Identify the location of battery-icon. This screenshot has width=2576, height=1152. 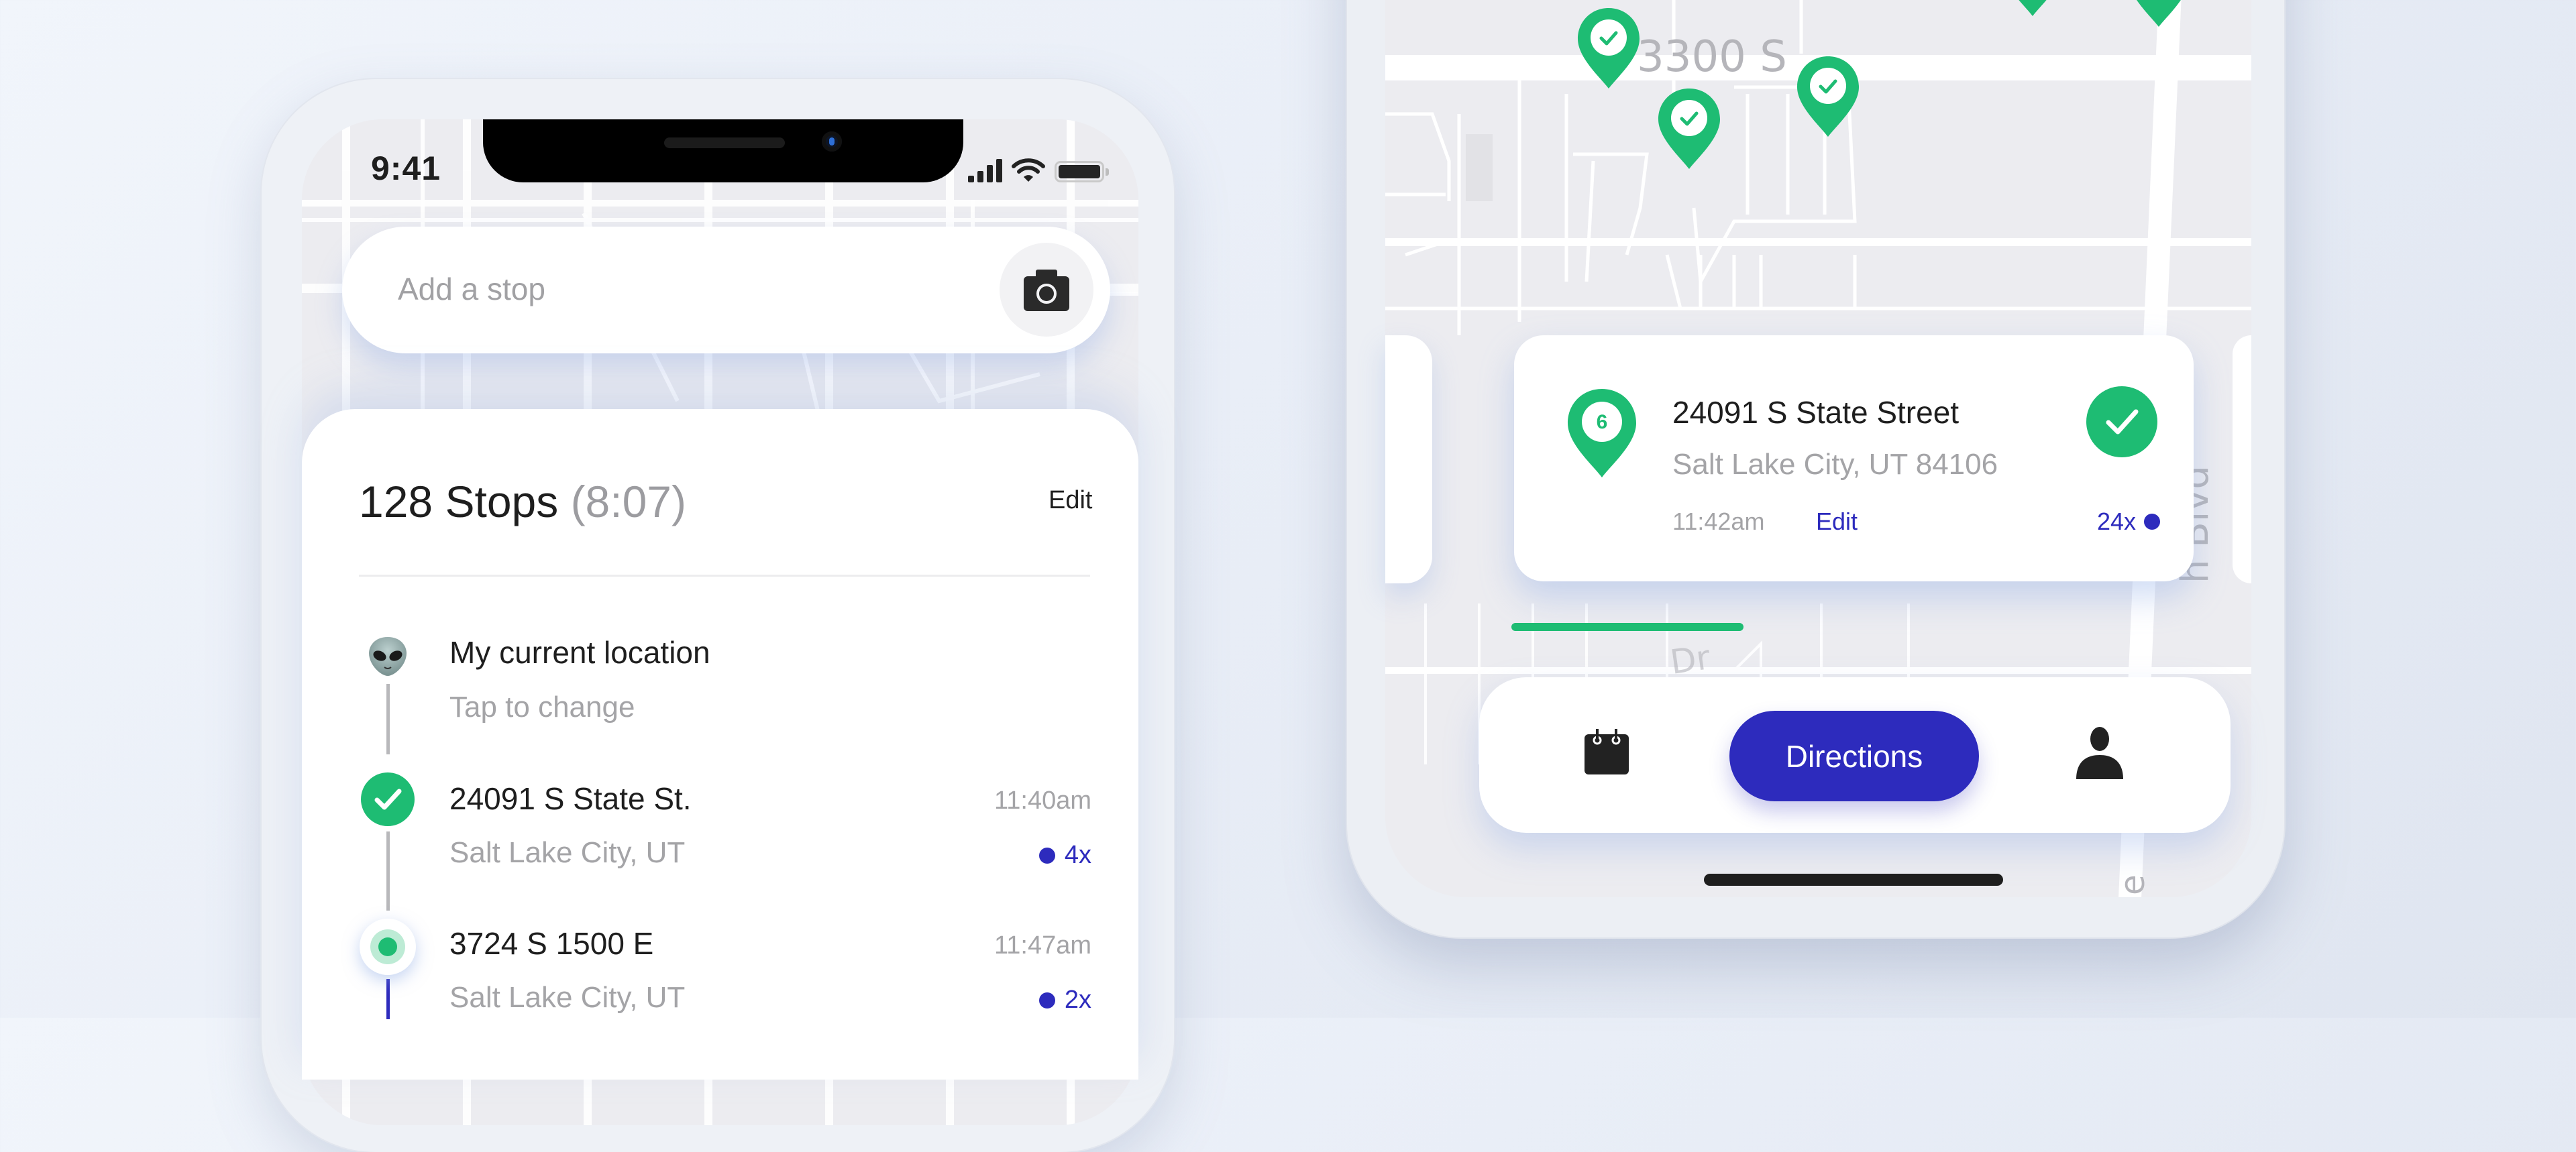
(1082, 171).